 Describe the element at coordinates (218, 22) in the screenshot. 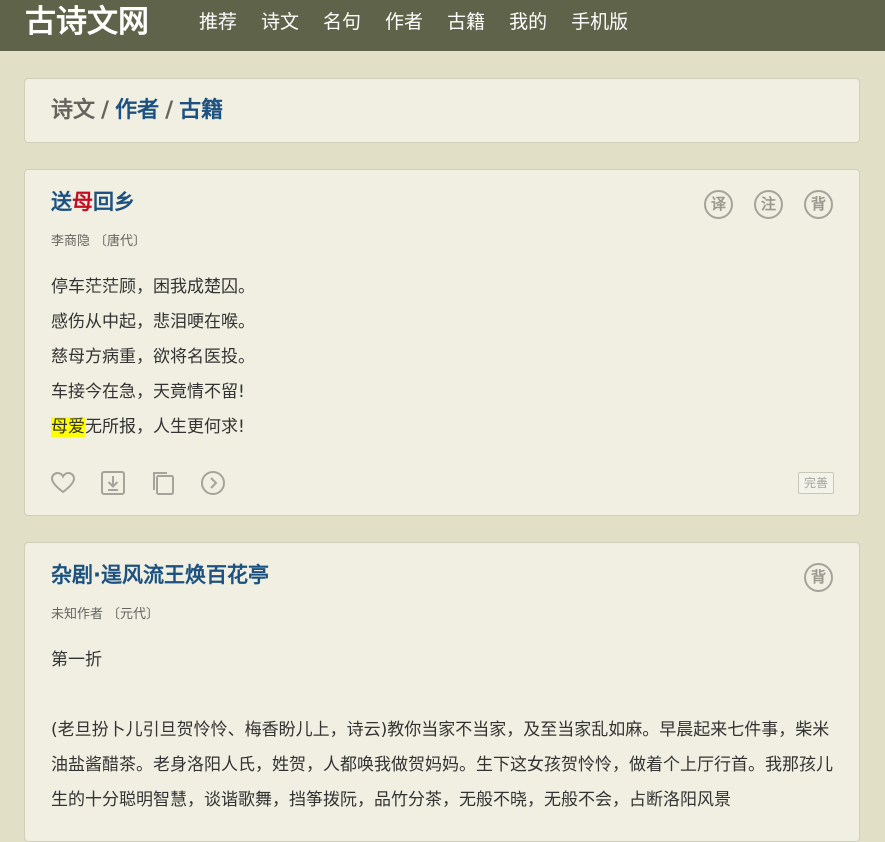

I see `nav-item-recommend: 推荐` at that location.